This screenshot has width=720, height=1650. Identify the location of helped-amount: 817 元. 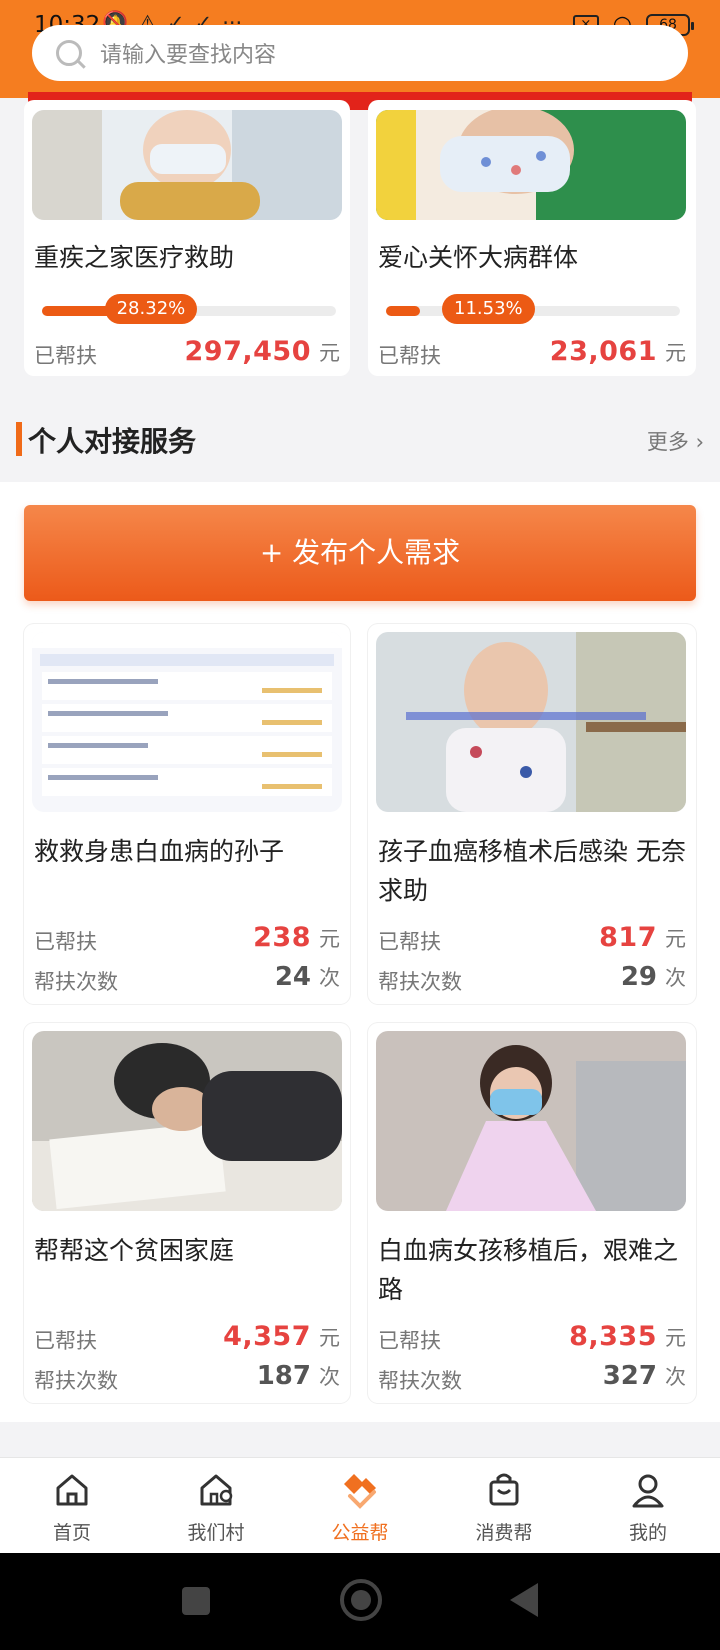
(642, 937).